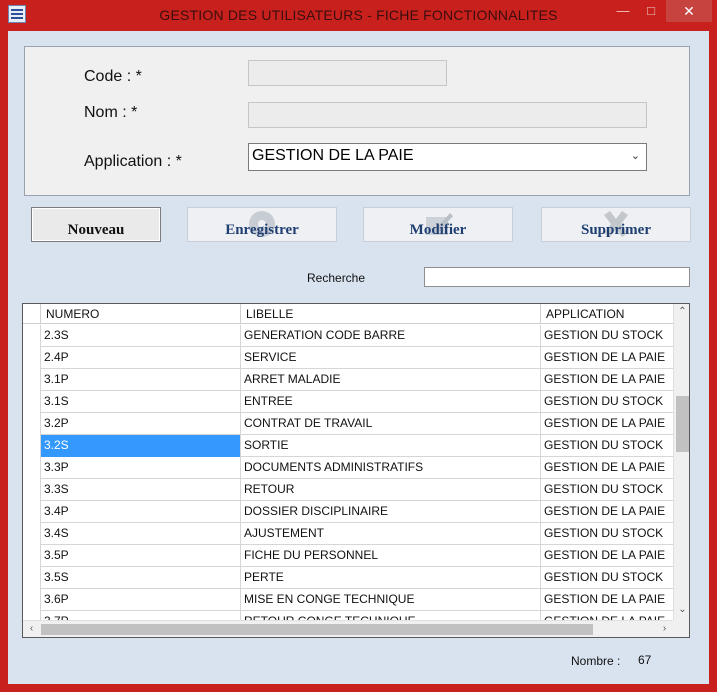  I want to click on scroll-corner, so click(681, 628).